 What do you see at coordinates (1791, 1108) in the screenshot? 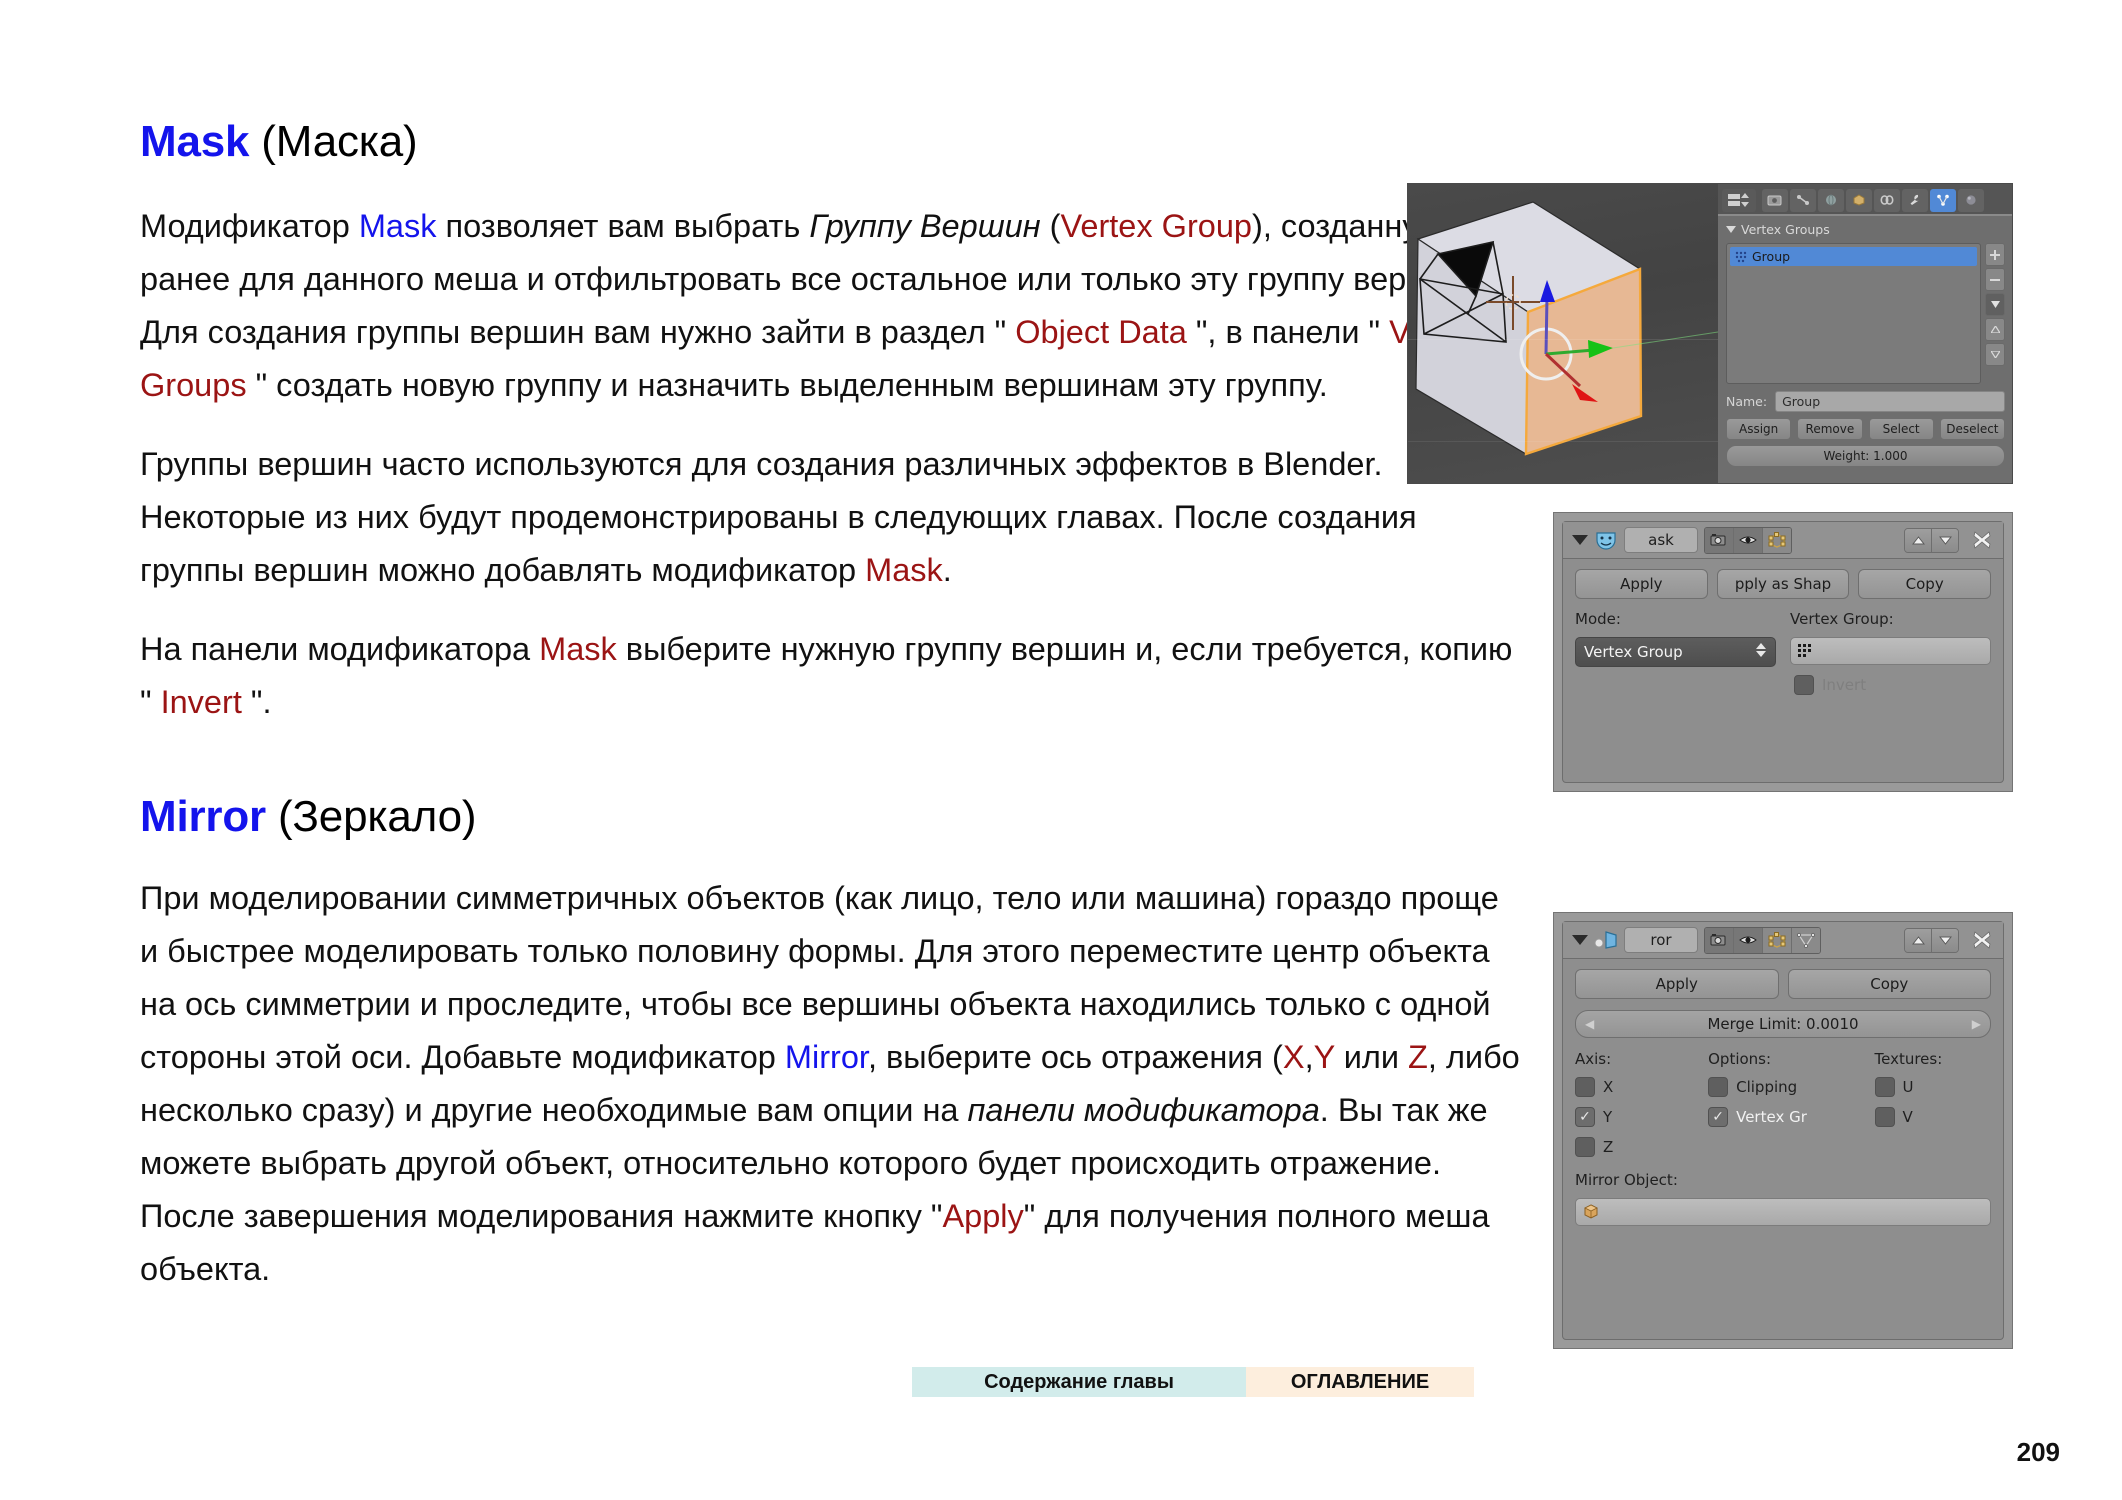
I see `options-column: Options: Clipping ✓ Vertex Gr` at bounding box center [1791, 1108].